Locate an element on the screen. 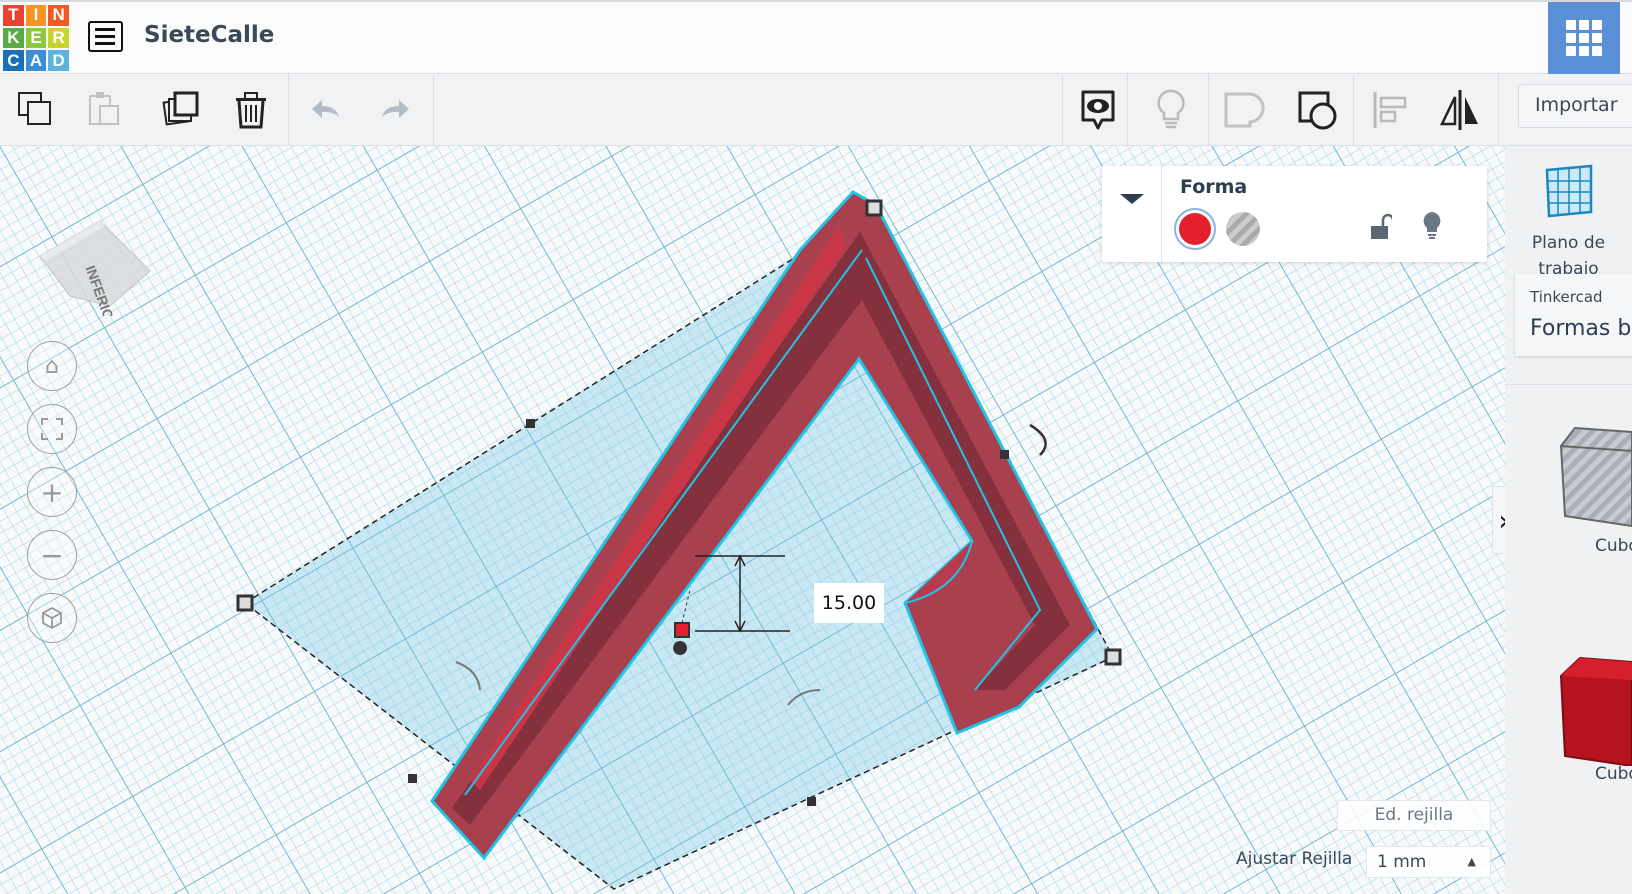  plus-icon: + is located at coordinates (52, 492).